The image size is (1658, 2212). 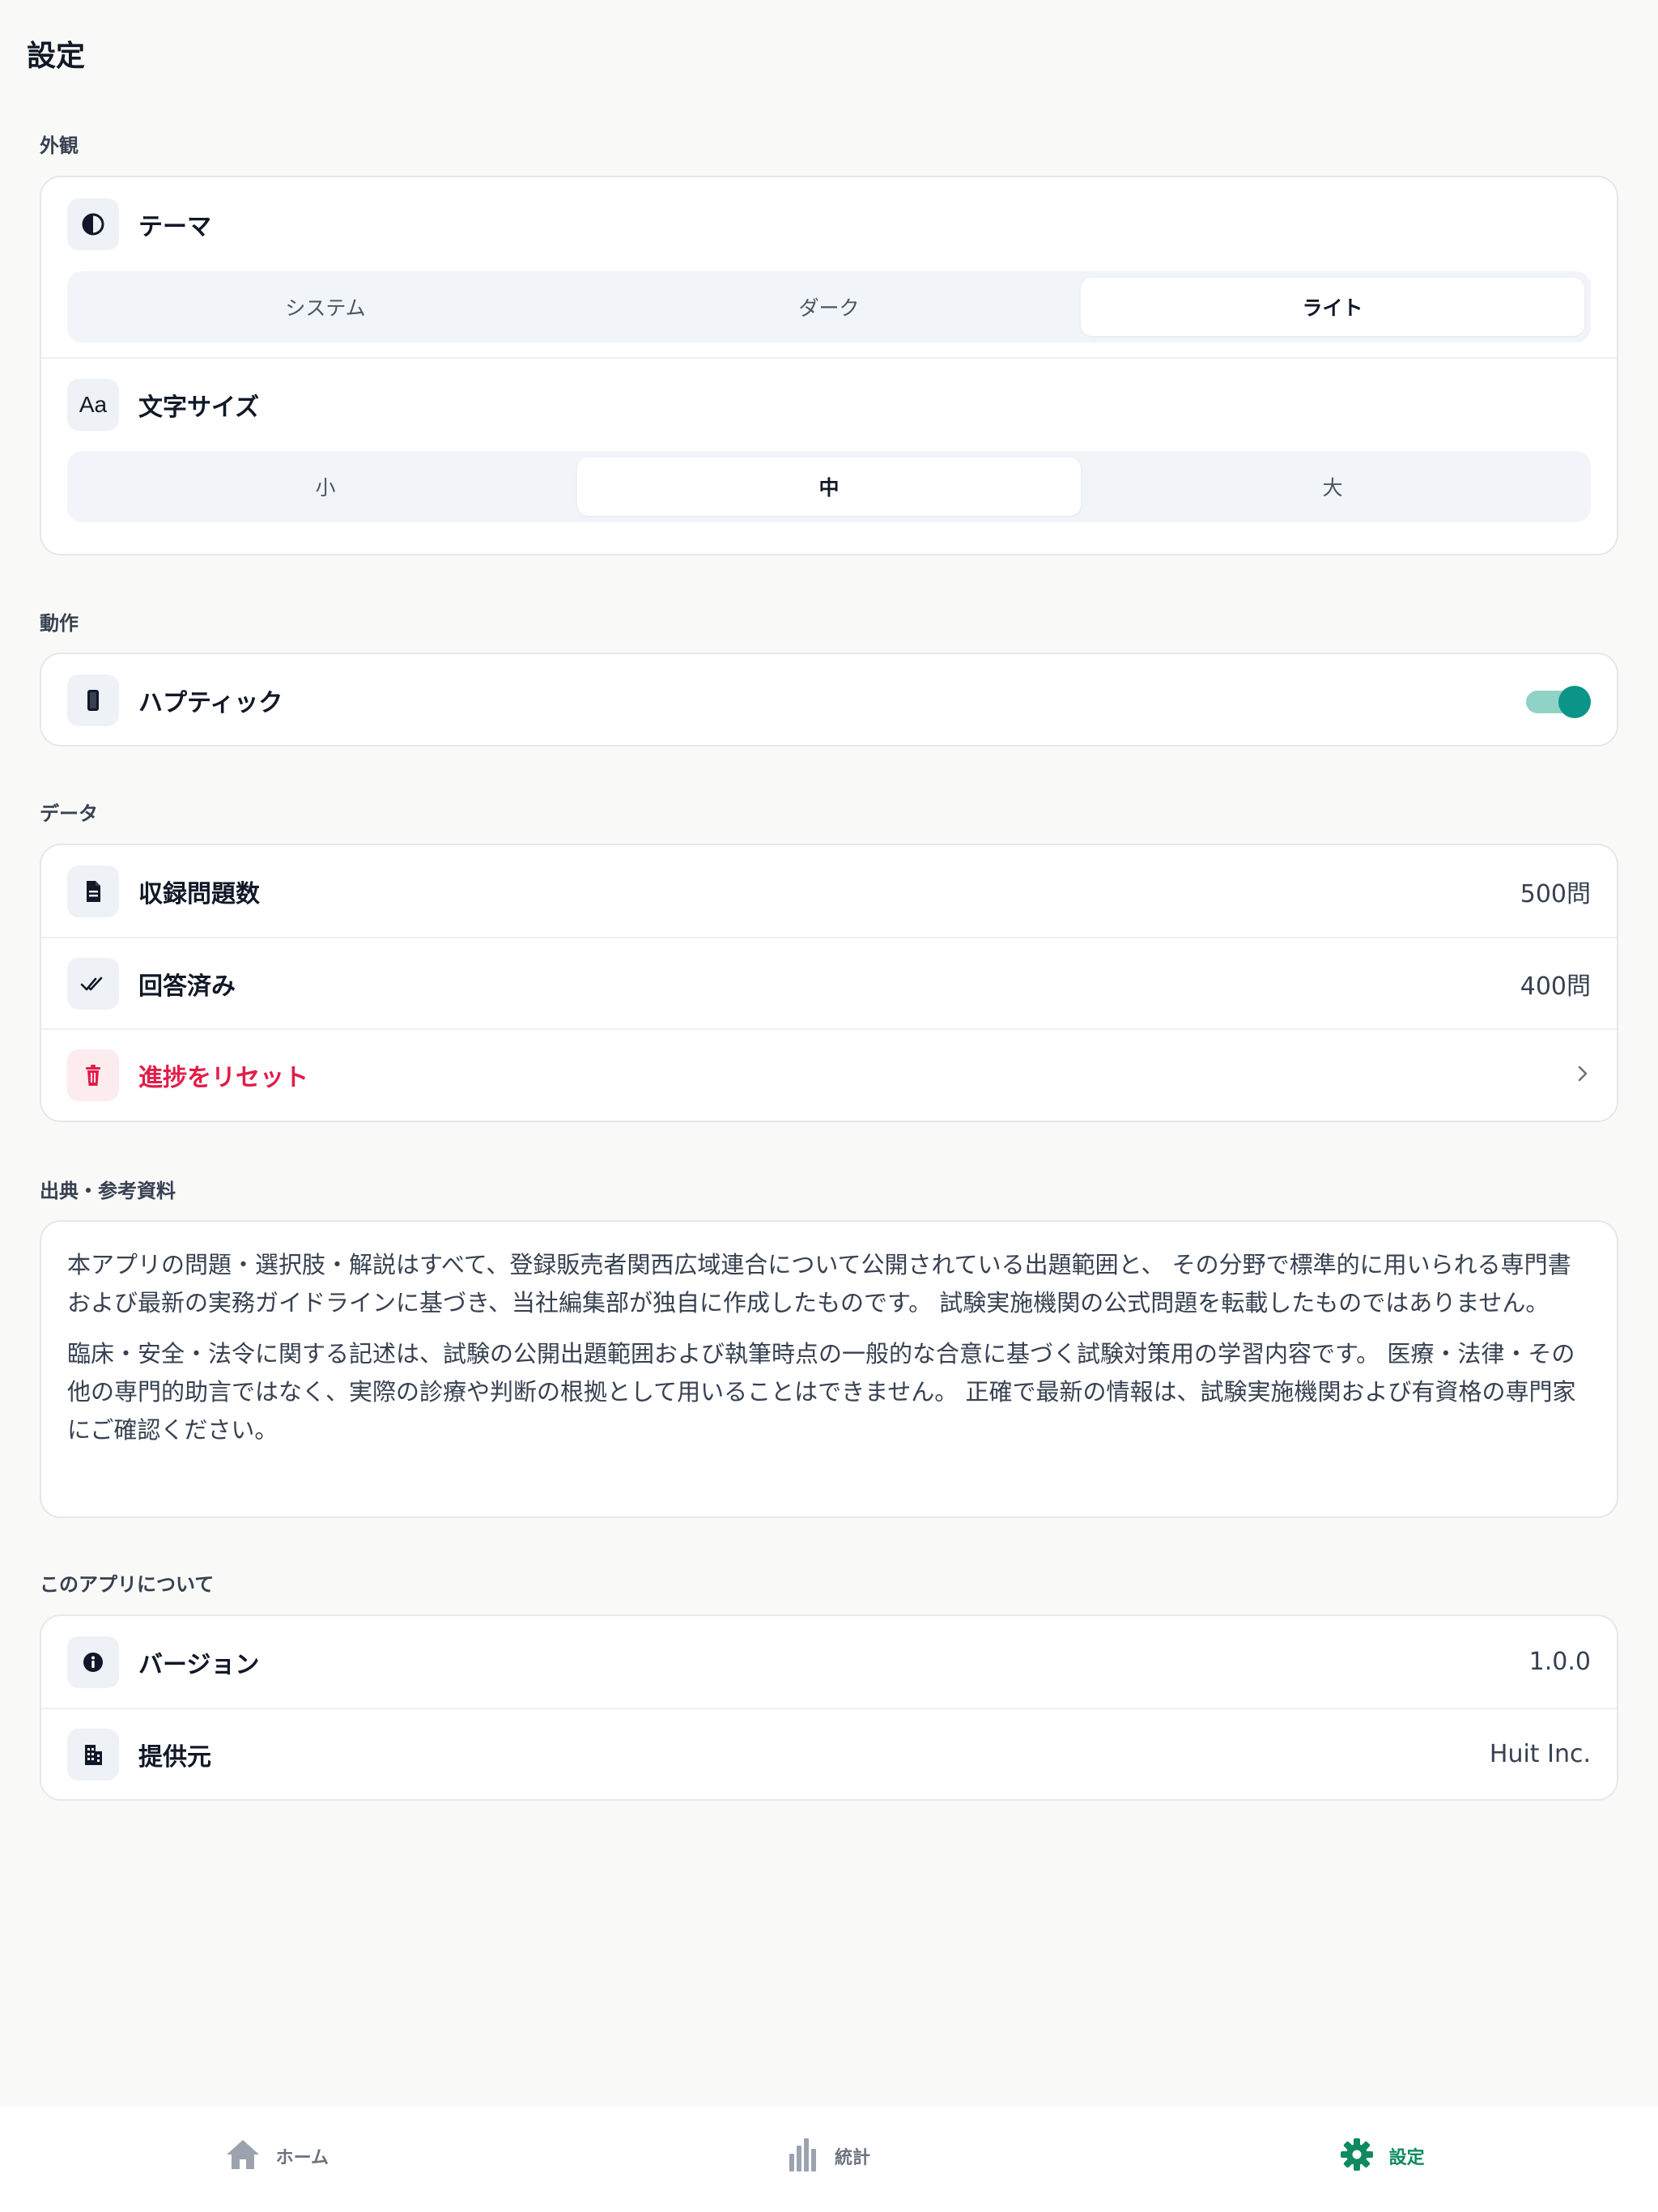 What do you see at coordinates (1555, 894) in the screenshot?
I see `total-questions-value: 500問` at bounding box center [1555, 894].